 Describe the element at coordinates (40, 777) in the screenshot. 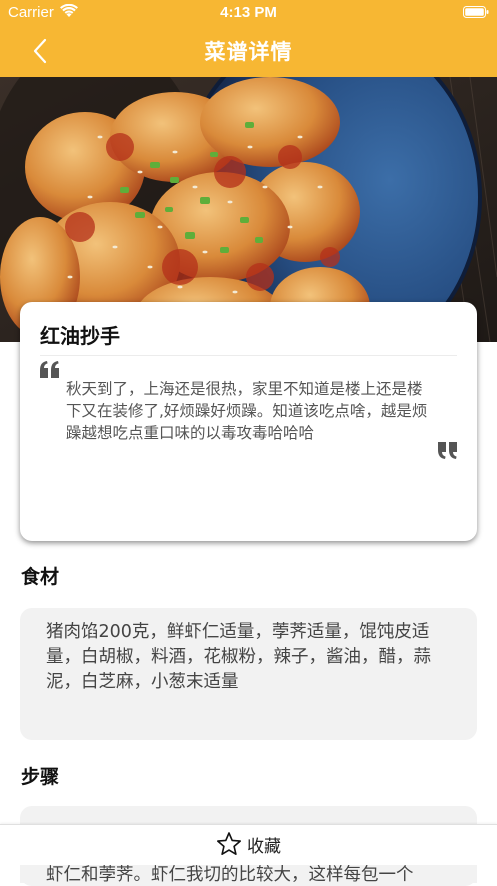

I see `steps-heading: 步骤` at that location.